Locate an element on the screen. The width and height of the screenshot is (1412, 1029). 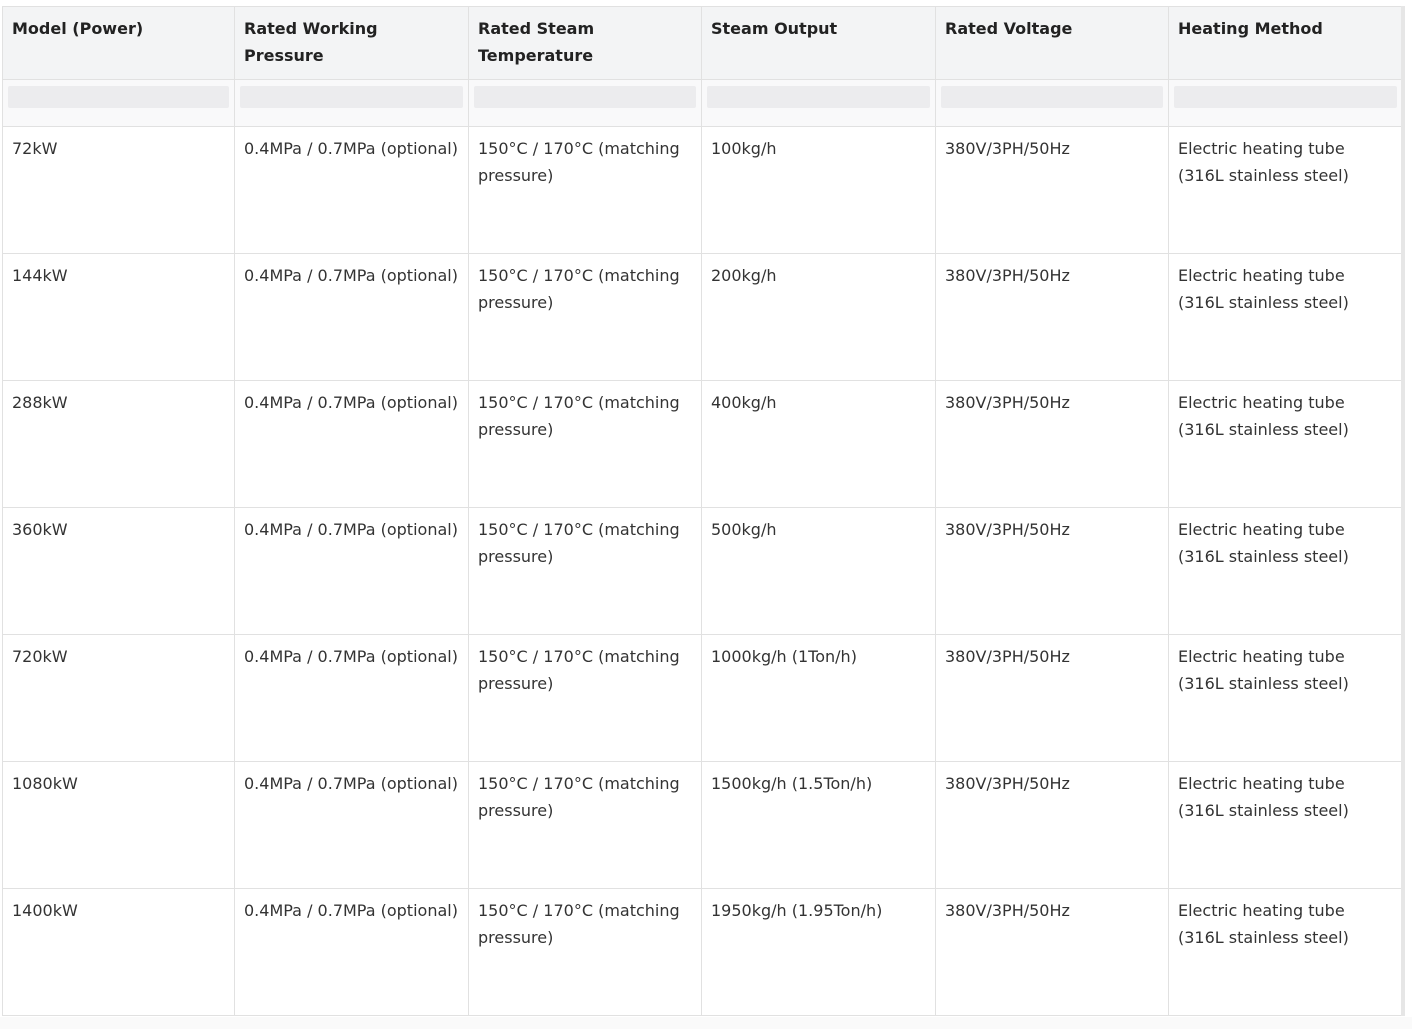
cell-steam-output: 1500kg/h (1.5Ton/h) is located at coordinates (818, 825).